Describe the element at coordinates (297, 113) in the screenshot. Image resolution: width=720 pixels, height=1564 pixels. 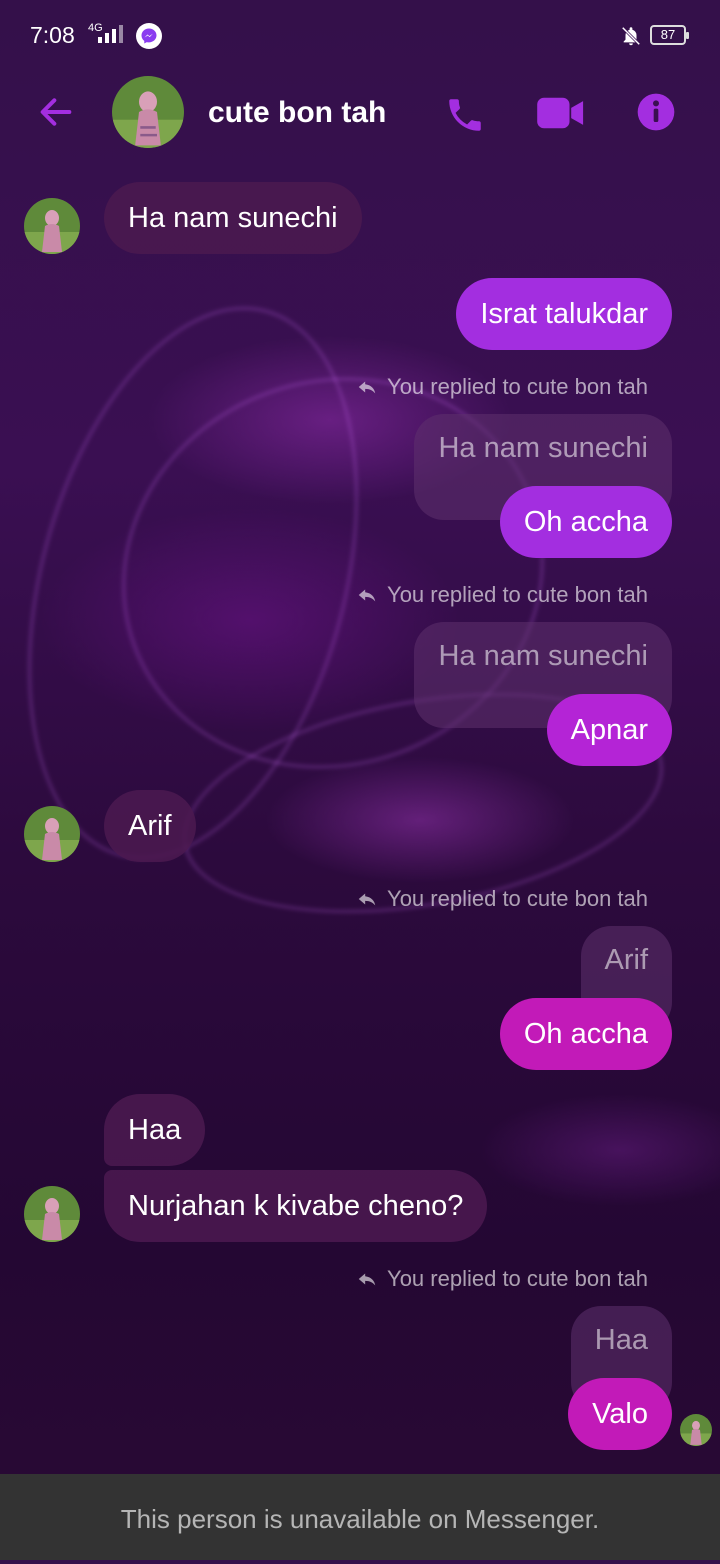
I see `contact-name: cute bon tah` at that location.